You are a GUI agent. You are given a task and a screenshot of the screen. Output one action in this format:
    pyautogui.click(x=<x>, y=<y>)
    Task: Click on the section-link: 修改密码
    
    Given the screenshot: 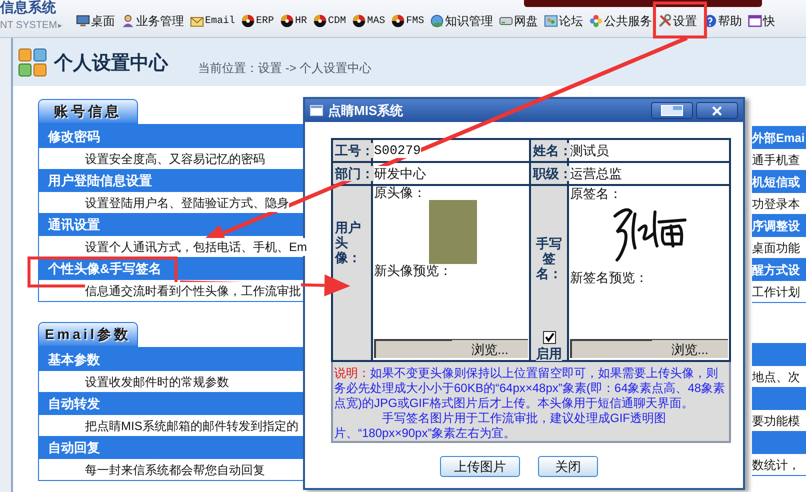 What is the action you would take?
    pyautogui.click(x=171, y=136)
    